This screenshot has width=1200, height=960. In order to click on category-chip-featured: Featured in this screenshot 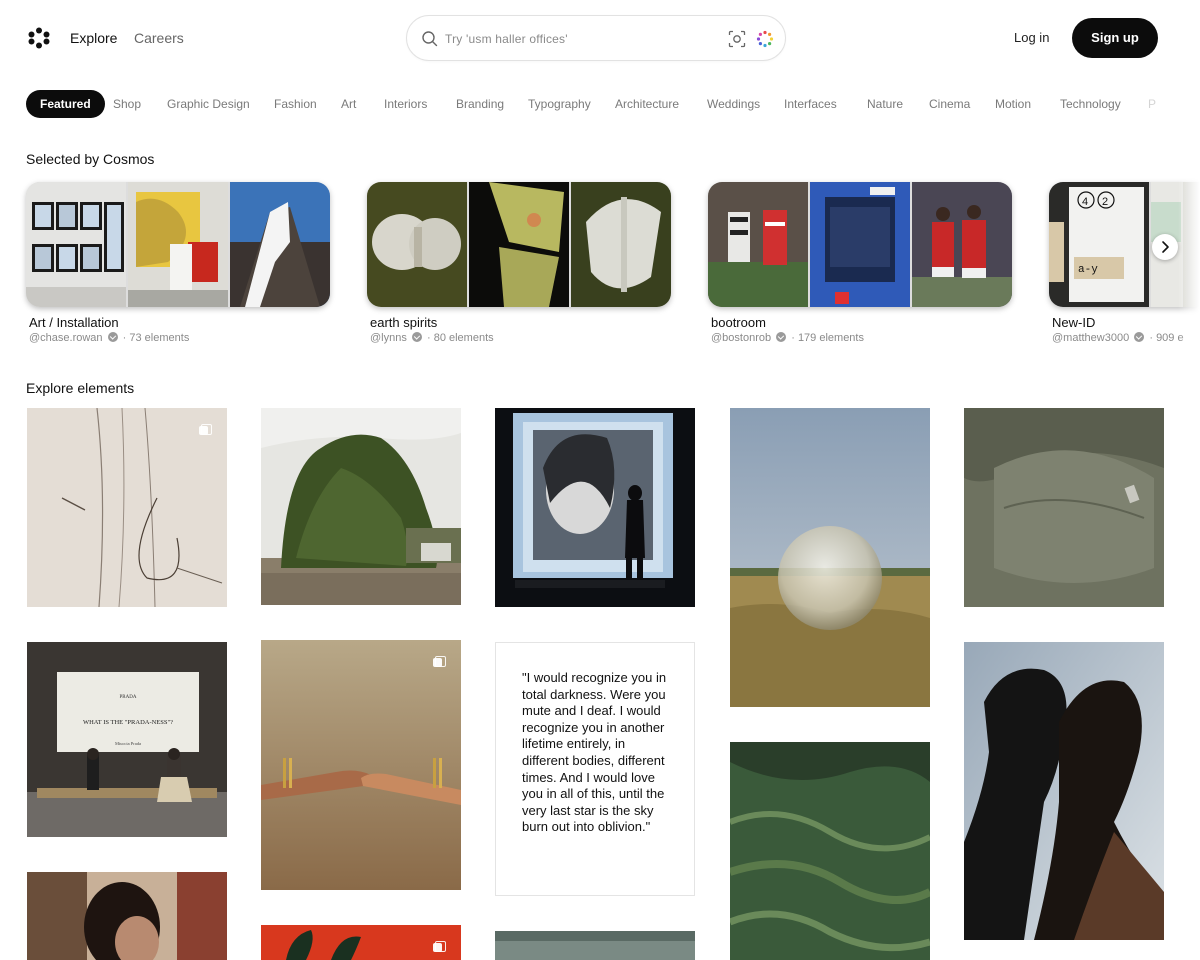, I will do `click(65, 104)`.